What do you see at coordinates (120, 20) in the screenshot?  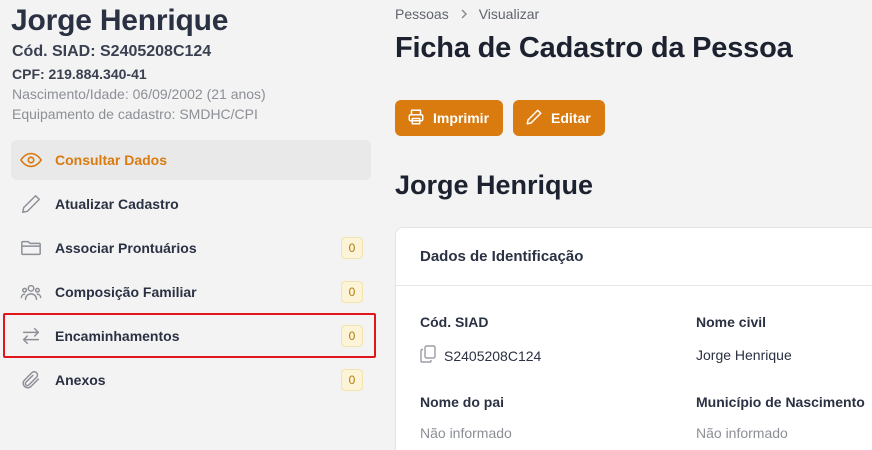 I see `person-name: Jorge Henrique` at bounding box center [120, 20].